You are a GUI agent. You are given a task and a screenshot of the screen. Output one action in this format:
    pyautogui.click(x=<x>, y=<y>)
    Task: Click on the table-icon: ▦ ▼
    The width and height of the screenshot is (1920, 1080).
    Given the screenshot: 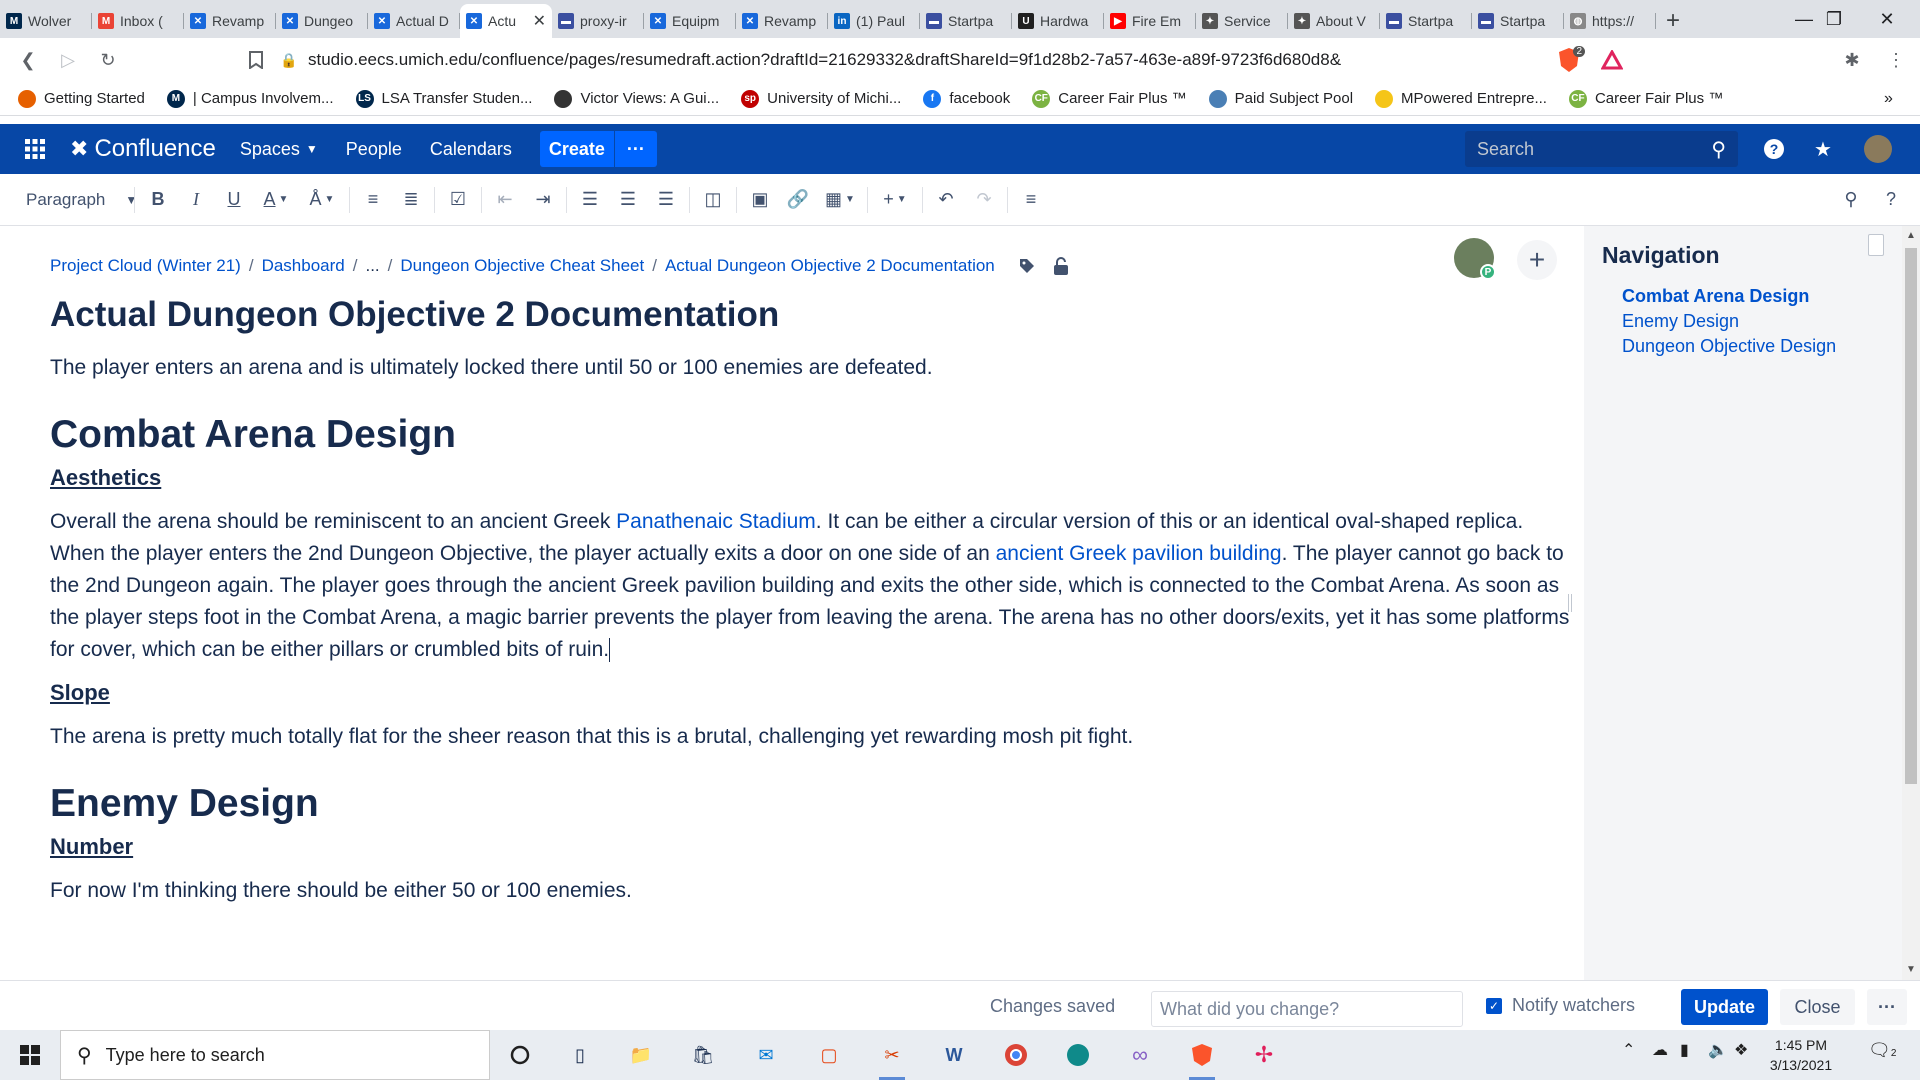 What is the action you would take?
    pyautogui.click(x=840, y=200)
    